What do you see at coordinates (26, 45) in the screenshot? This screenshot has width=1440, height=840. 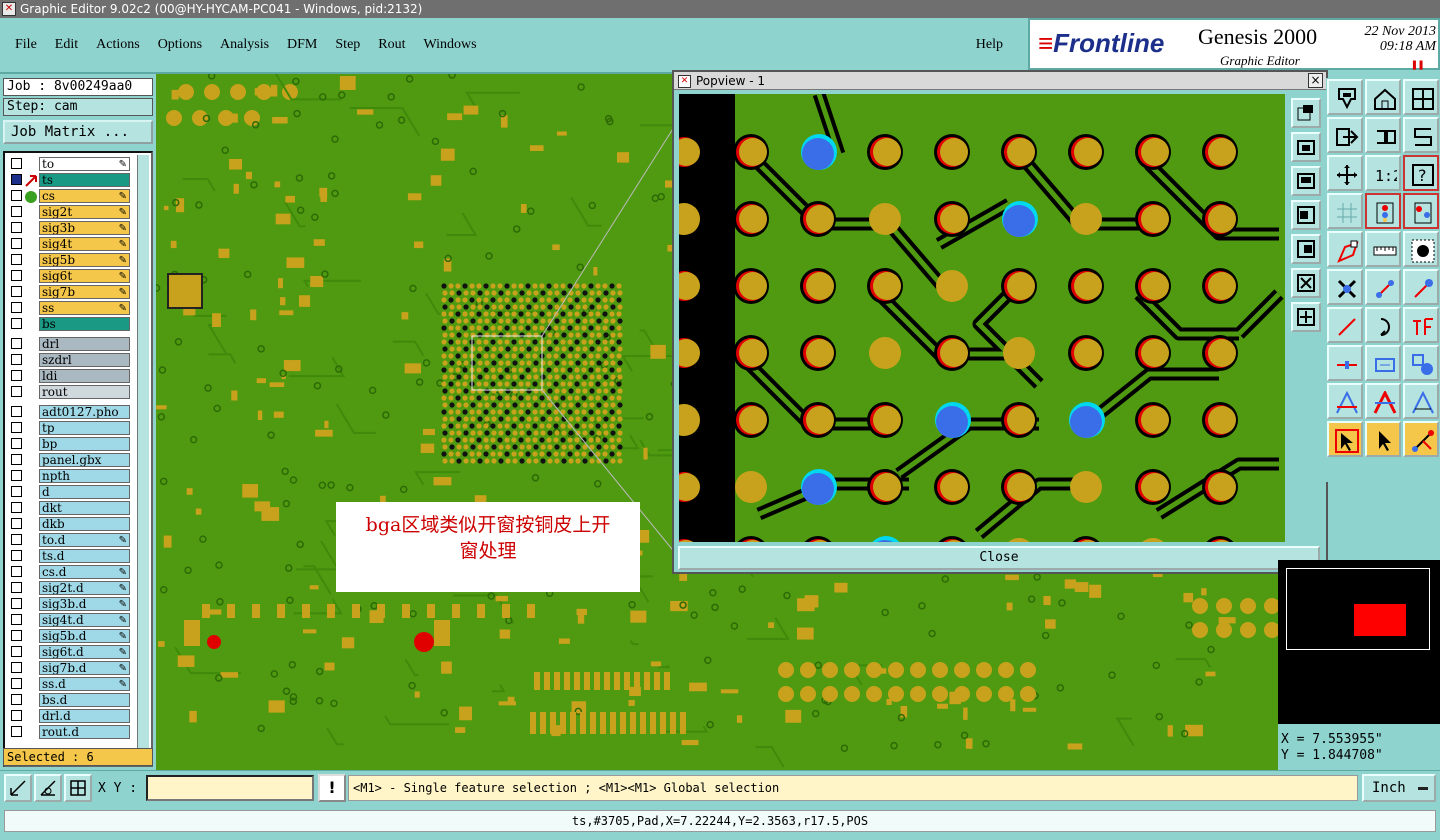 I see `menu-file: File` at bounding box center [26, 45].